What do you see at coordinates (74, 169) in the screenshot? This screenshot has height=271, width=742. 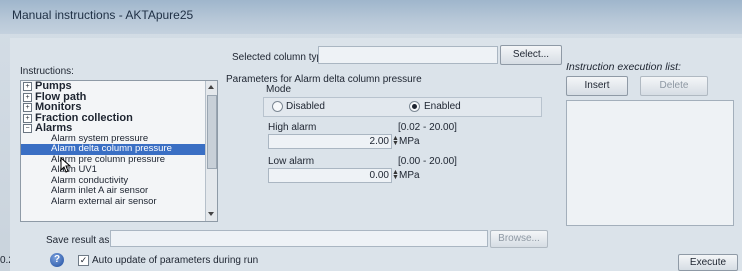 I see `tree-label: Alarm UV1` at bounding box center [74, 169].